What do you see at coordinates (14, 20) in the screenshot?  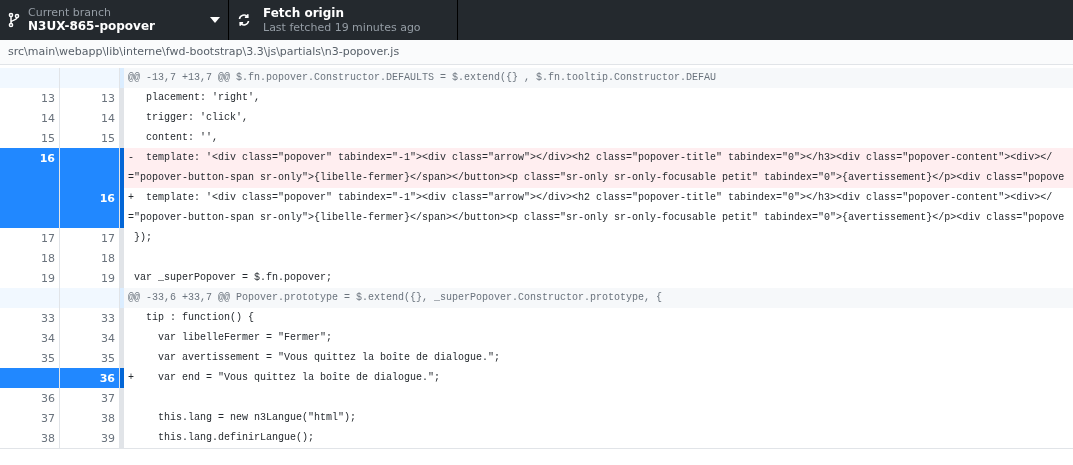 I see `branch-icon` at bounding box center [14, 20].